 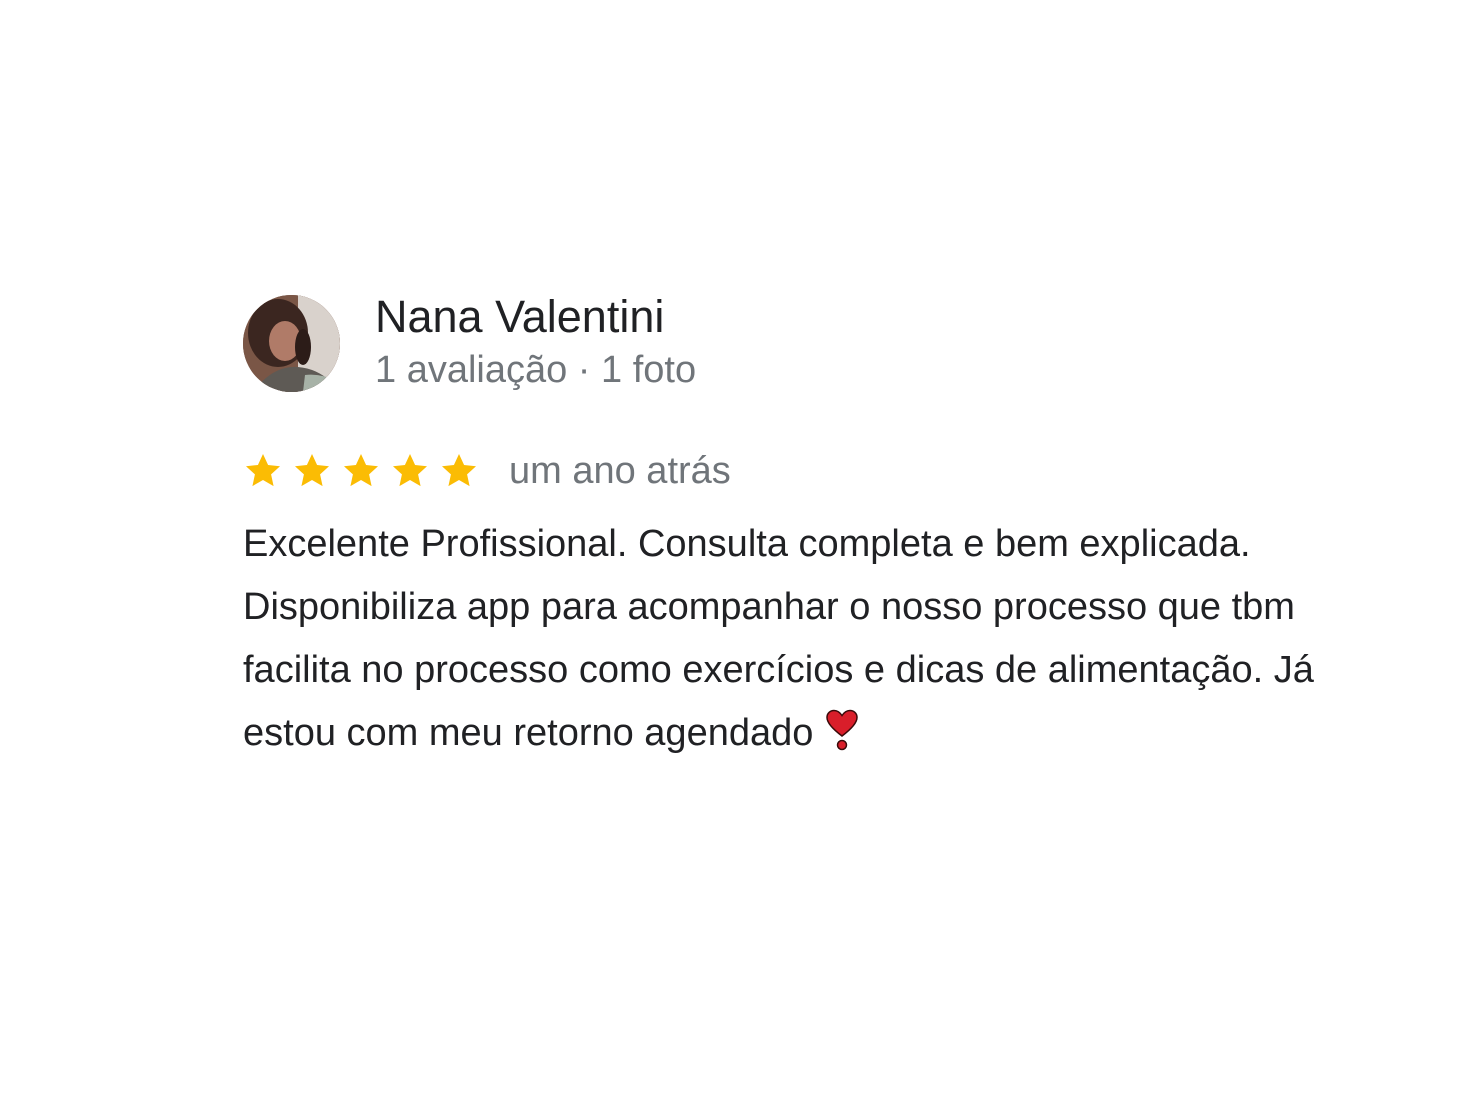 I want to click on rating-row: um ano atrás, so click(x=783, y=471).